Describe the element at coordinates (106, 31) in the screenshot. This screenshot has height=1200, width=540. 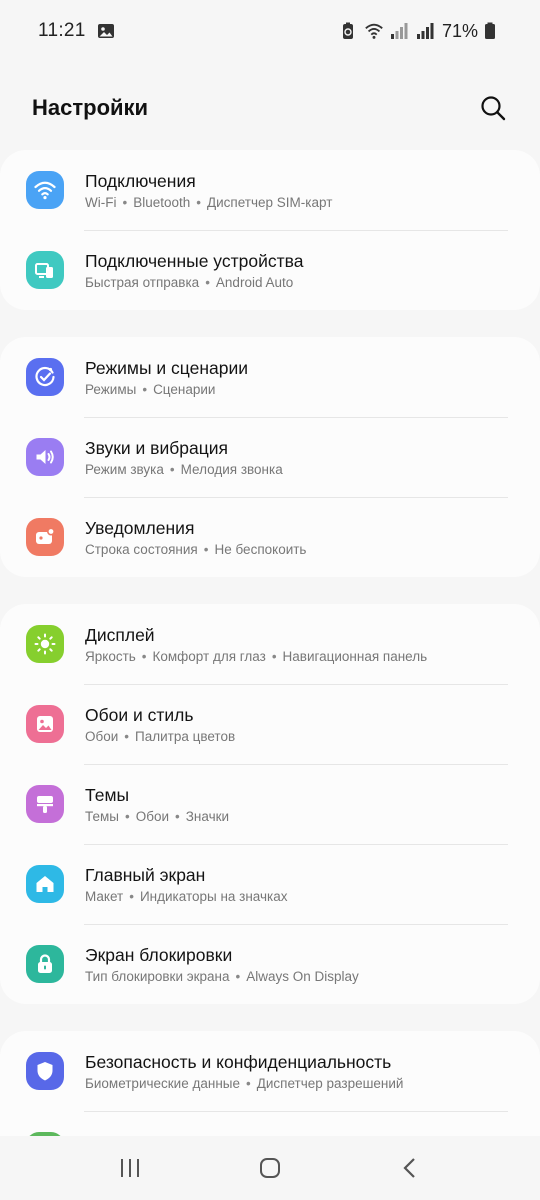
I see `gallery-notification-icon` at that location.